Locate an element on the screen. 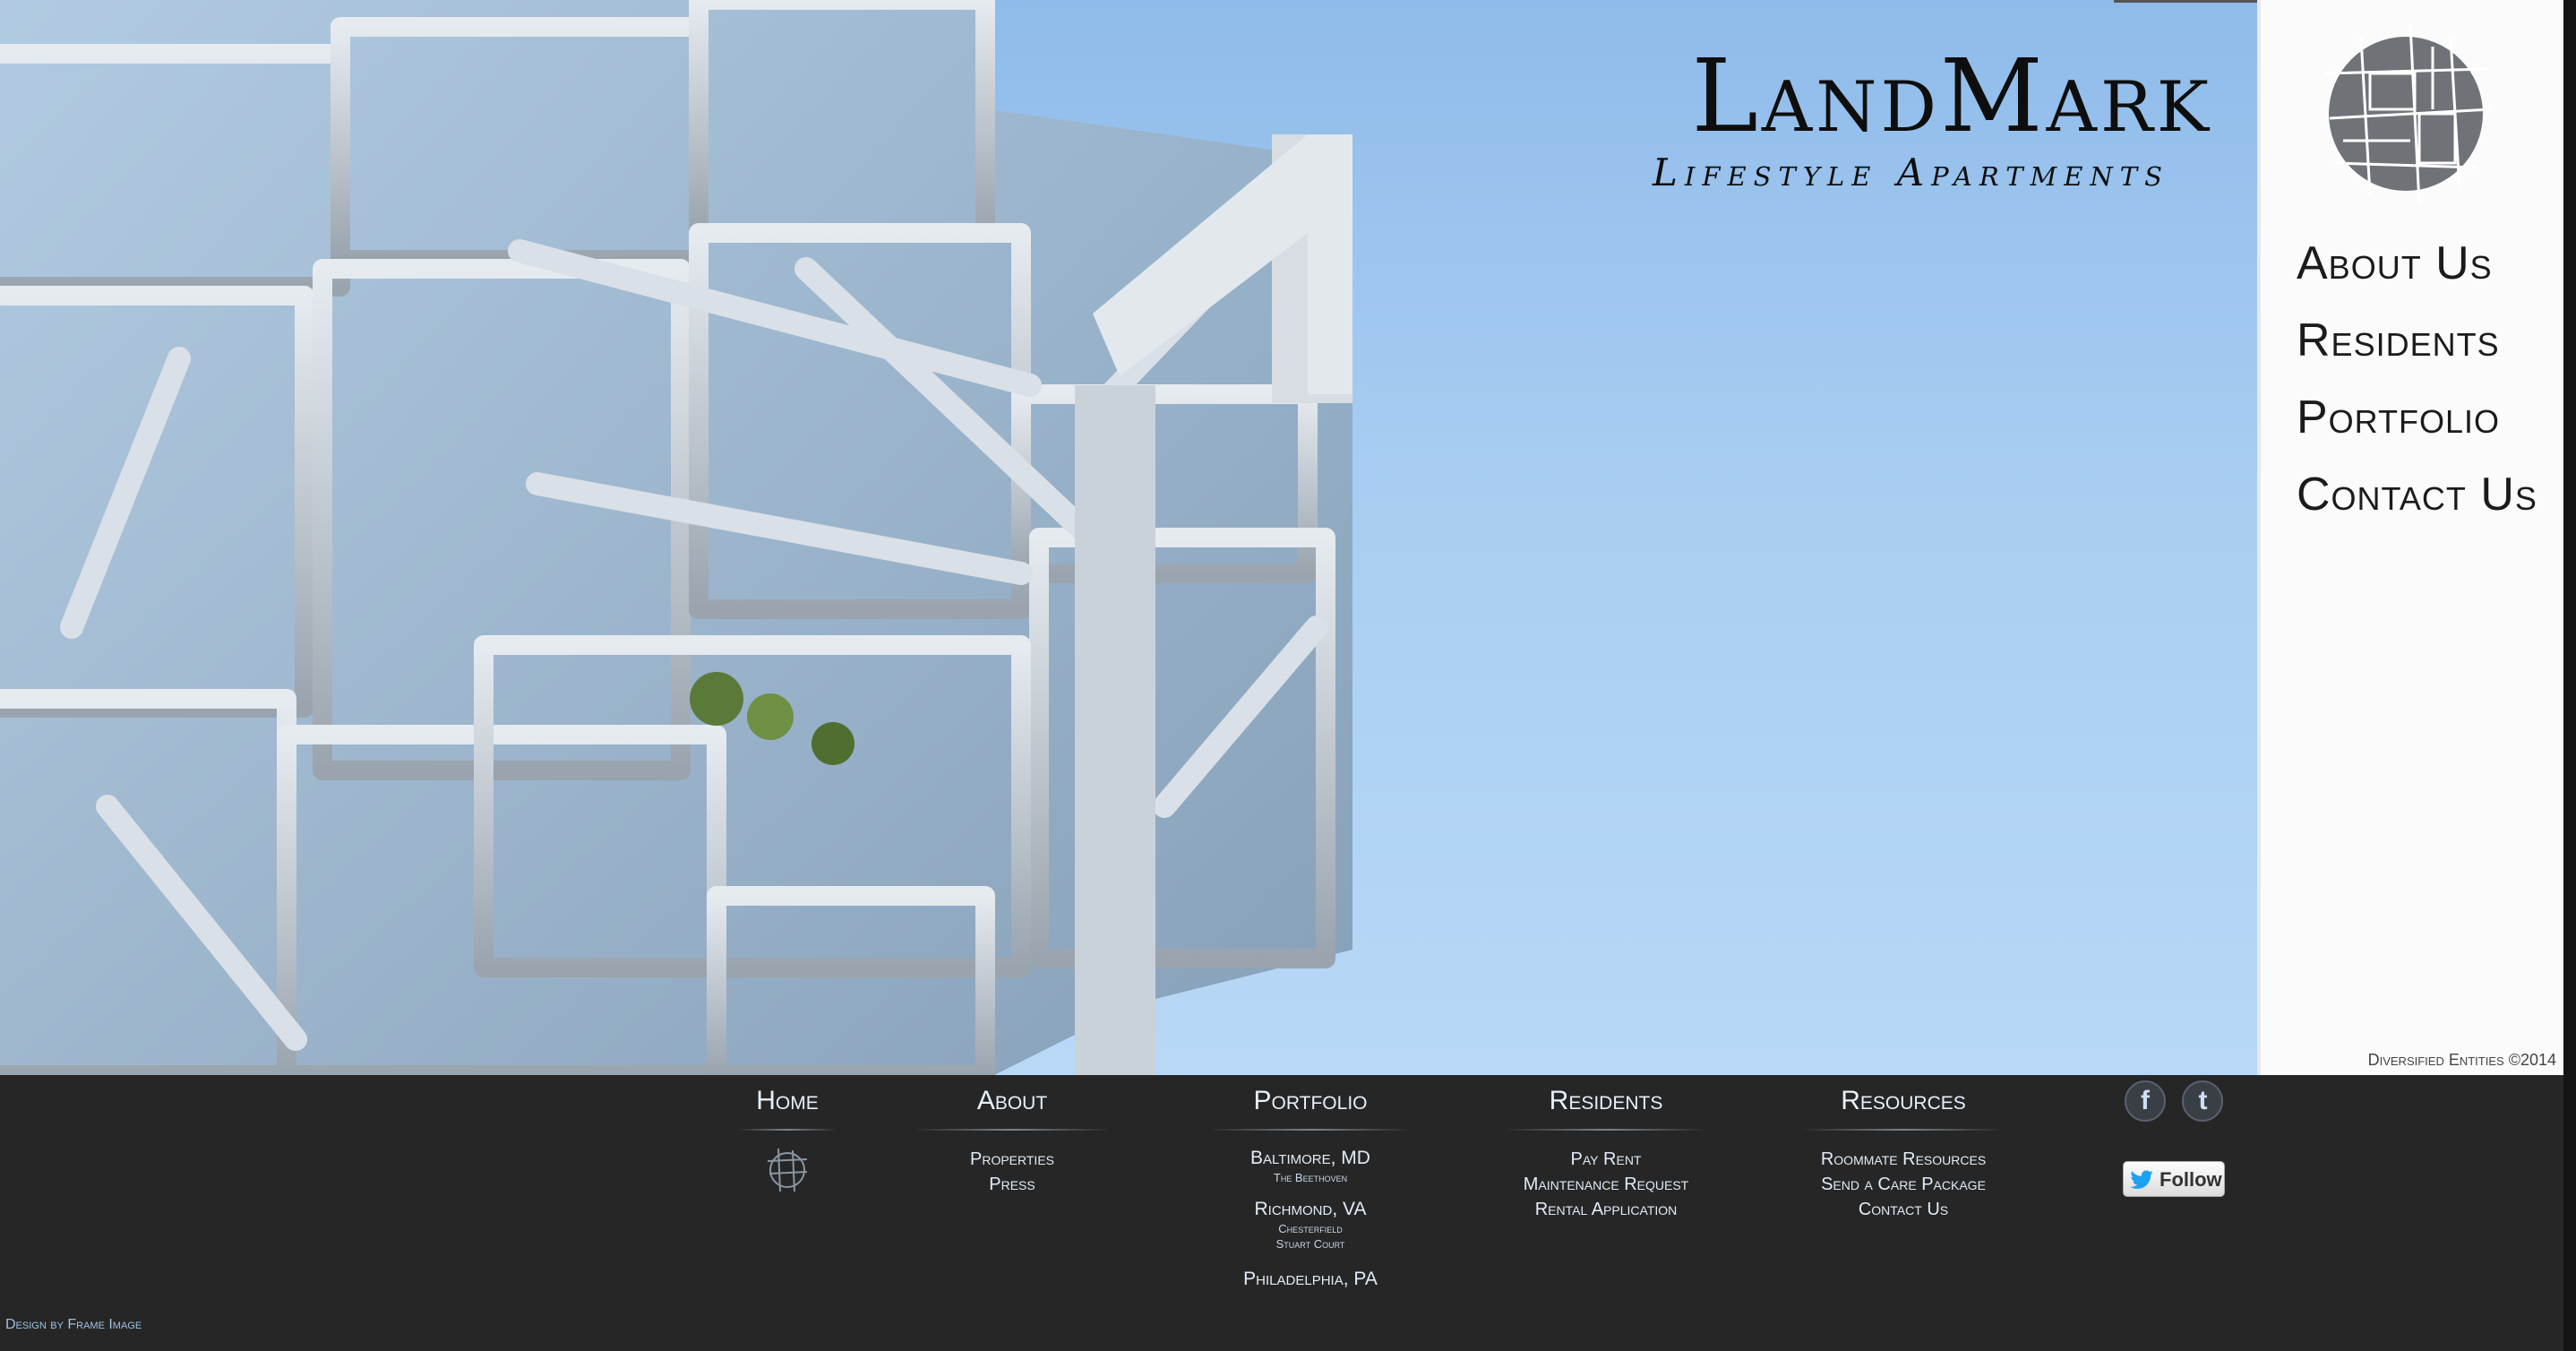 This screenshot has height=1351, width=2576. footer-col-home: Home is located at coordinates (787, 1142).